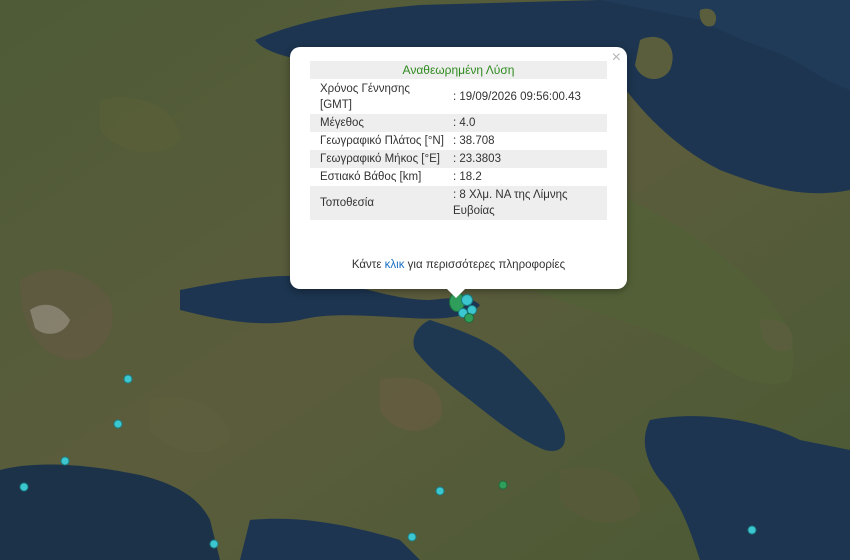 Image resolution: width=850 pixels, height=560 pixels. I want to click on magnitude-value: : 4.0, so click(464, 123).